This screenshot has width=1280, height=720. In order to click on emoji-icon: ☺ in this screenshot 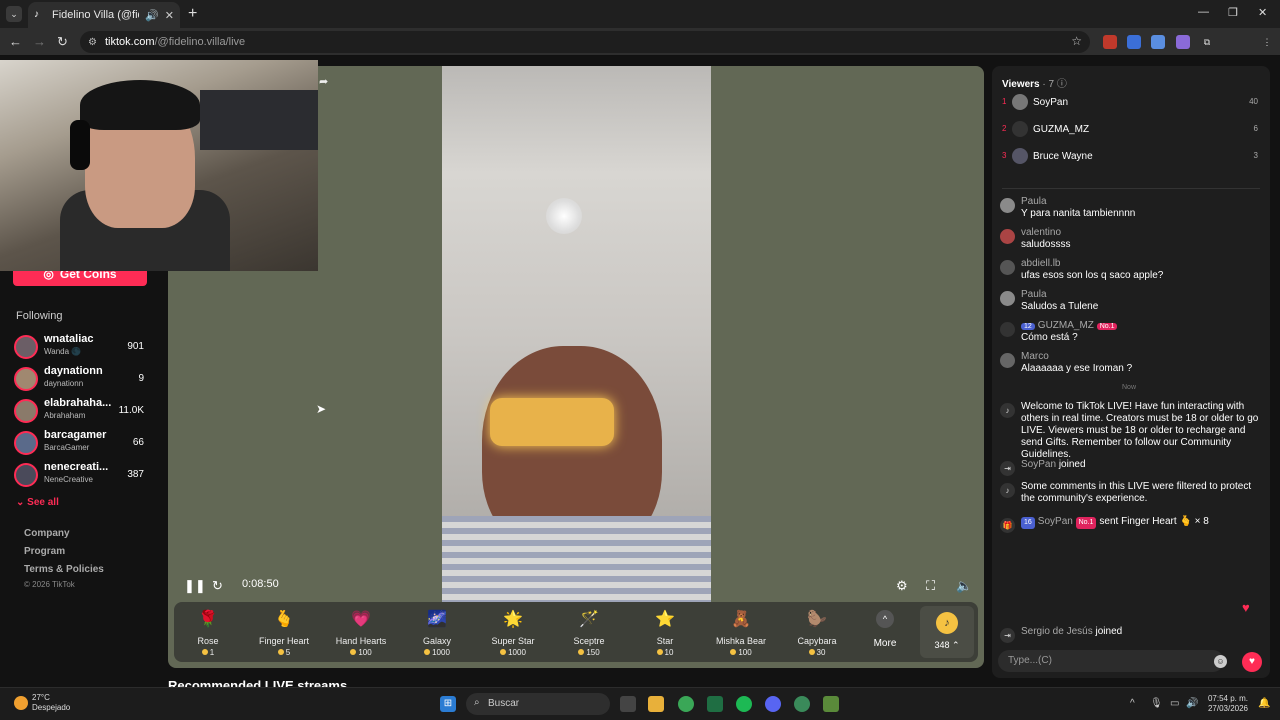, I will do `click(1220, 661)`.